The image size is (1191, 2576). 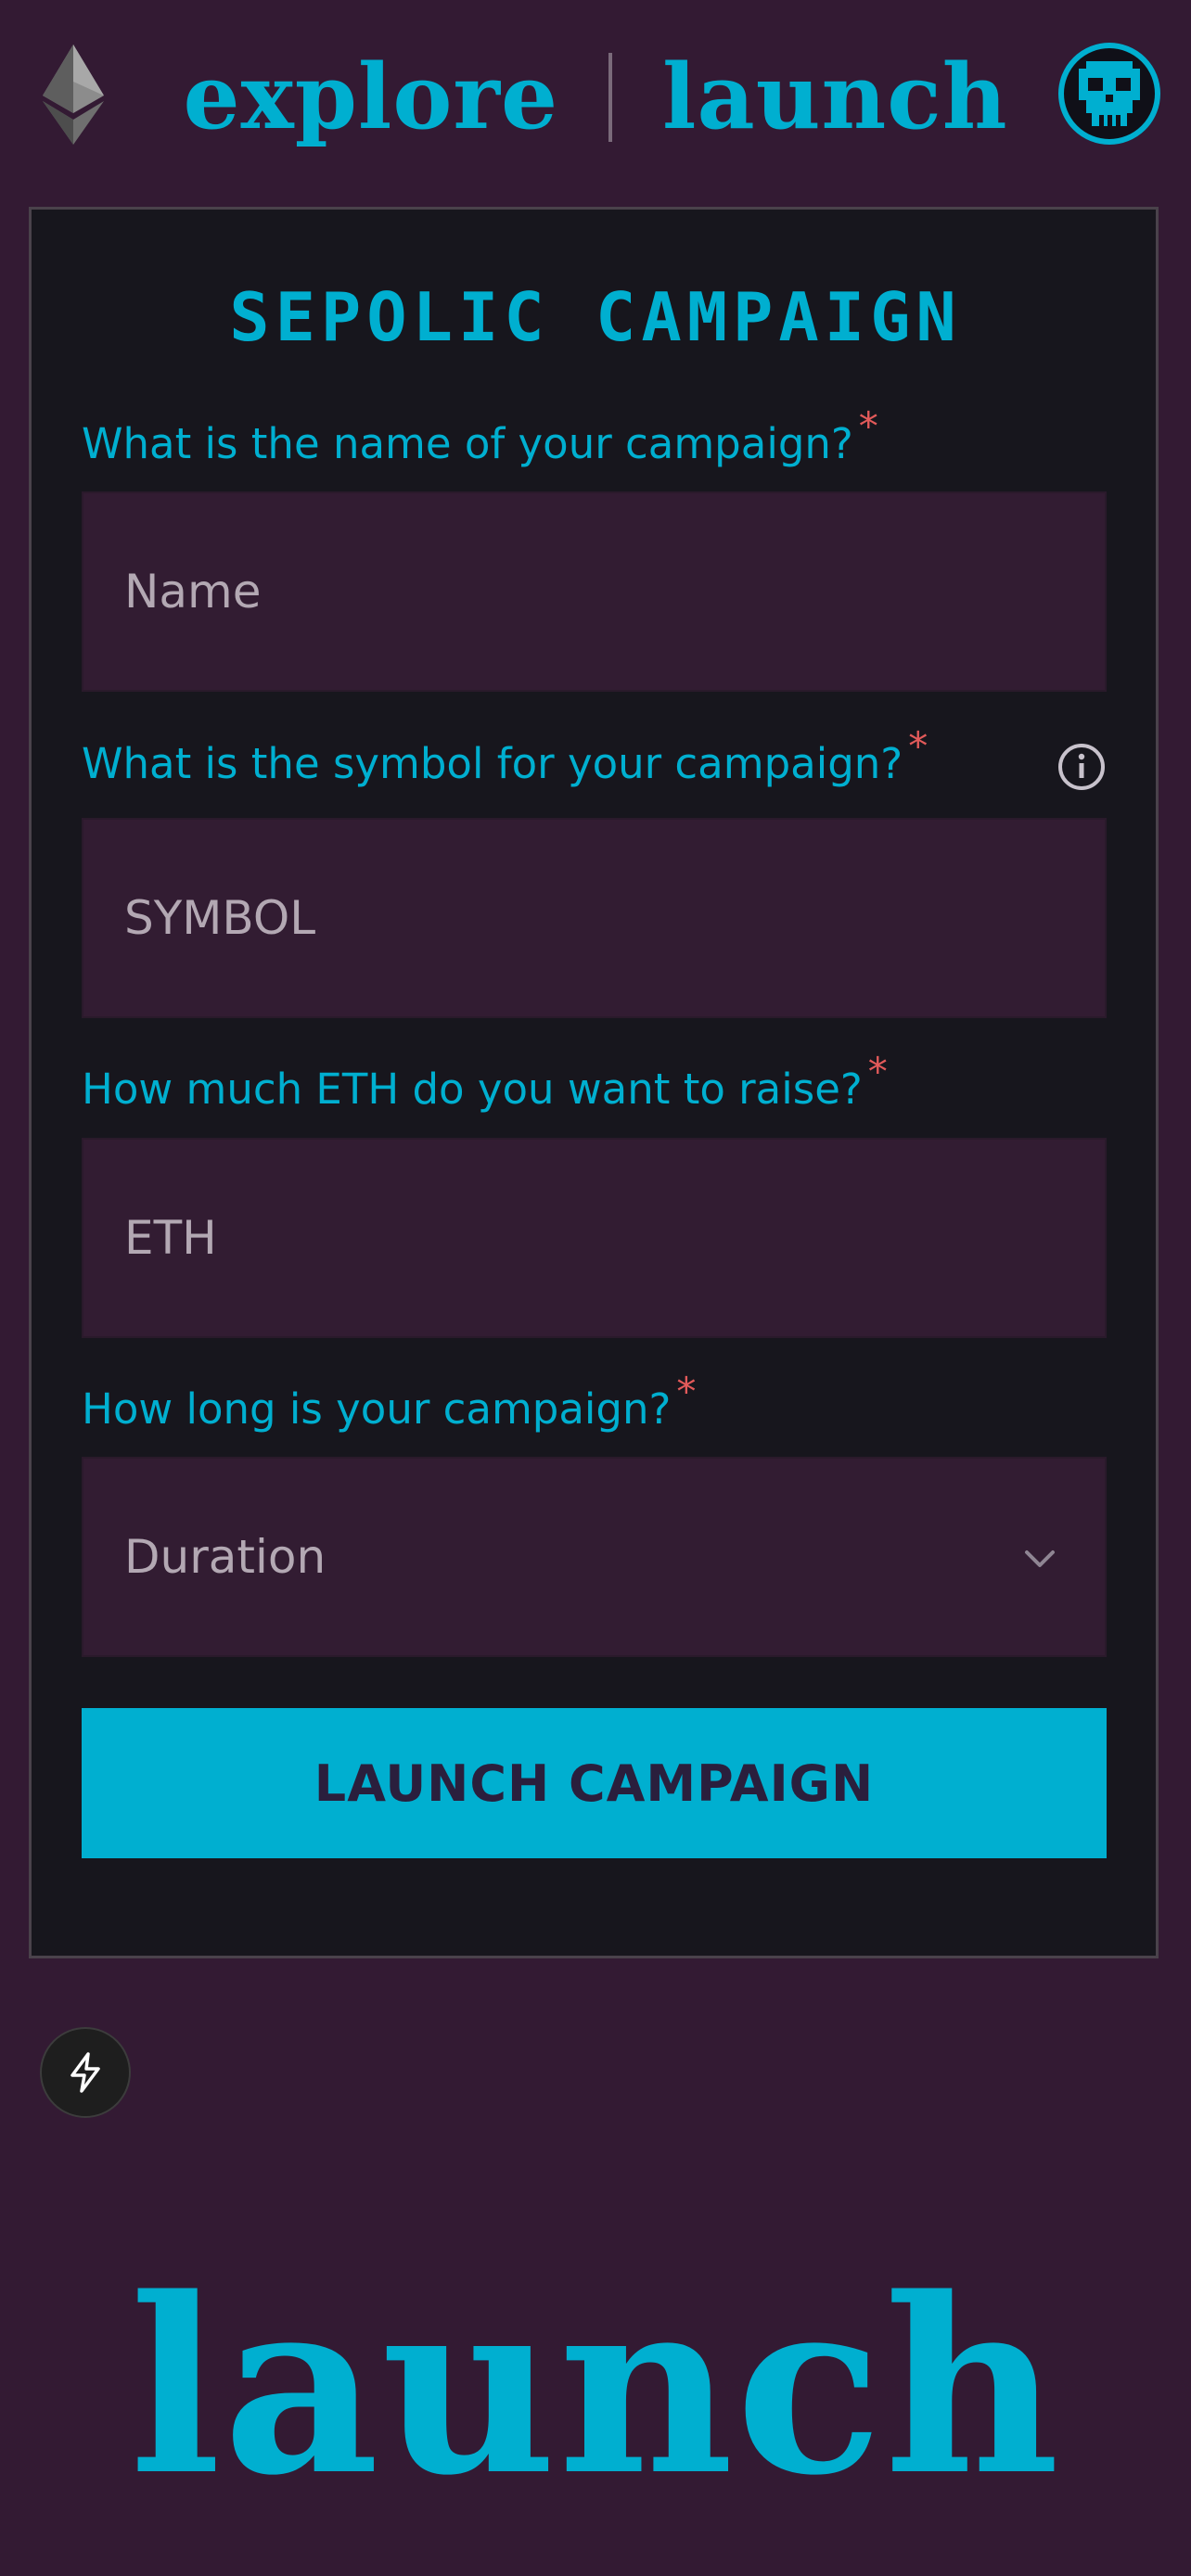 What do you see at coordinates (594, 1783) in the screenshot?
I see `launch-campaign-button: LAUNCH CAMPAIGN` at bounding box center [594, 1783].